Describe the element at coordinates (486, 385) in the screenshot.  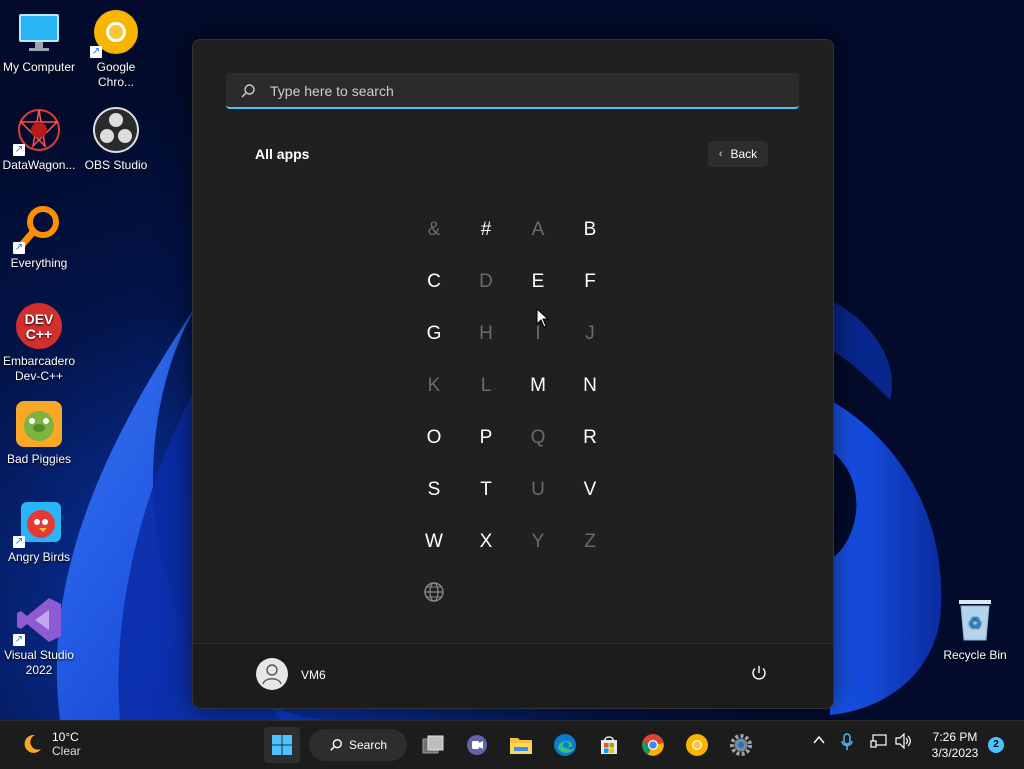
I see `jump-letter: L` at that location.